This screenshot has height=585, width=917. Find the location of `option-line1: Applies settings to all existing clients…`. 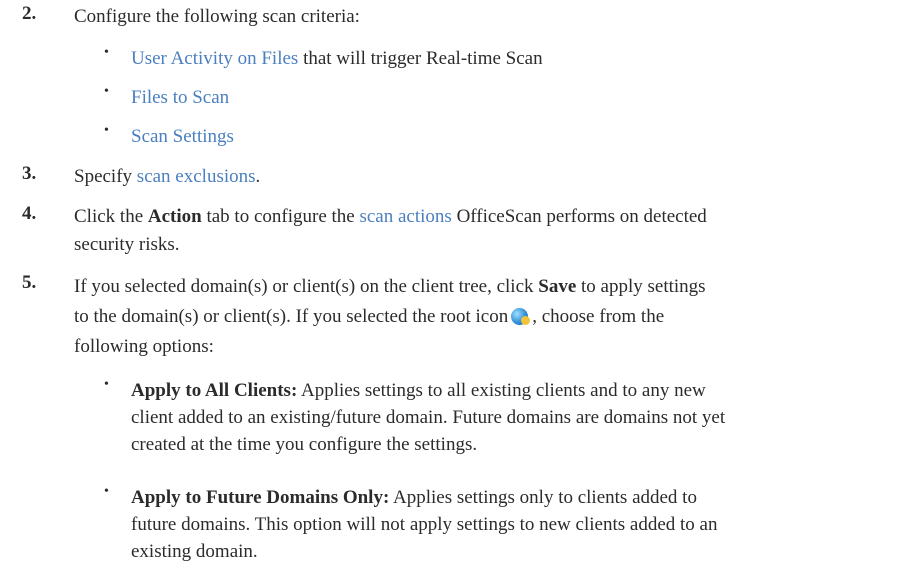

option-line1: Applies settings to all existing clients… is located at coordinates (501, 390).